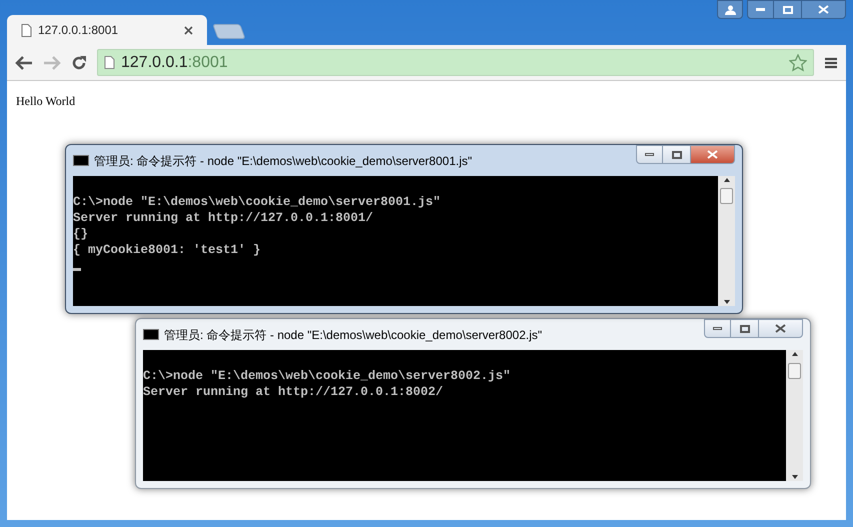 This screenshot has width=853, height=527. Describe the element at coordinates (798, 63) in the screenshot. I see `star-icon` at that location.